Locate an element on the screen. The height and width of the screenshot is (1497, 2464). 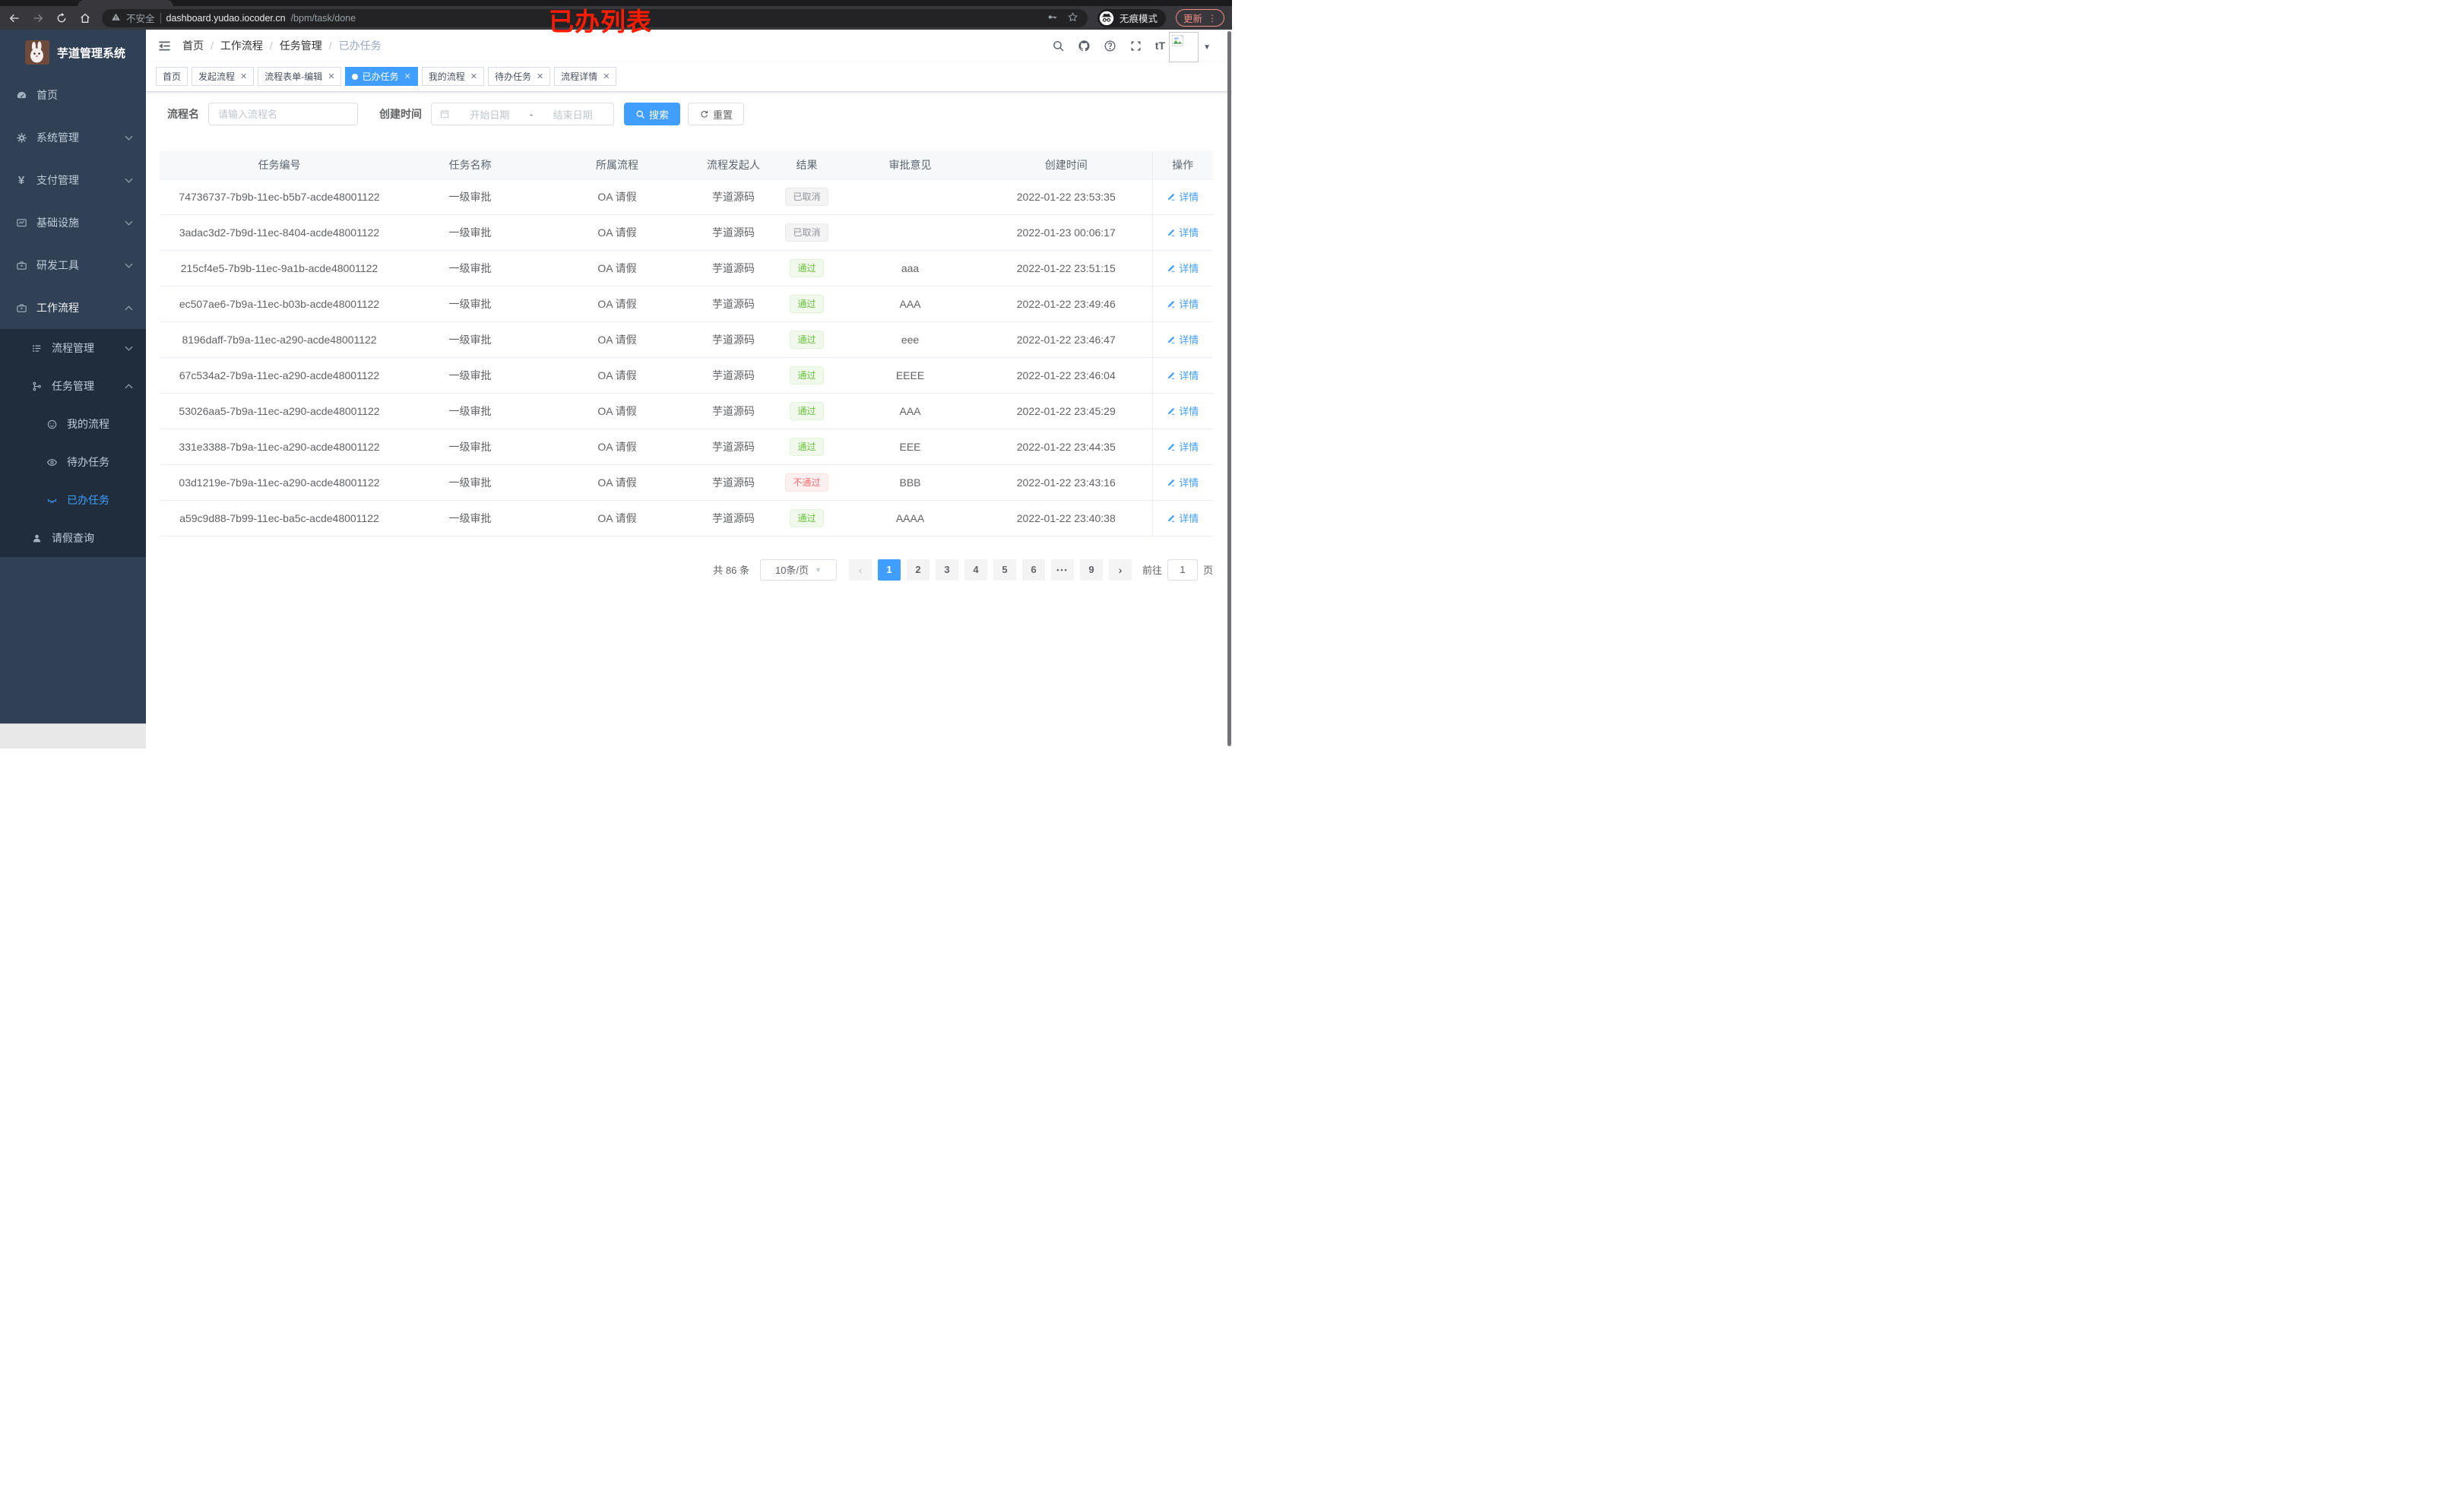
url-host: dashboard.yudao.iocoder.cn is located at coordinates (226, 18).